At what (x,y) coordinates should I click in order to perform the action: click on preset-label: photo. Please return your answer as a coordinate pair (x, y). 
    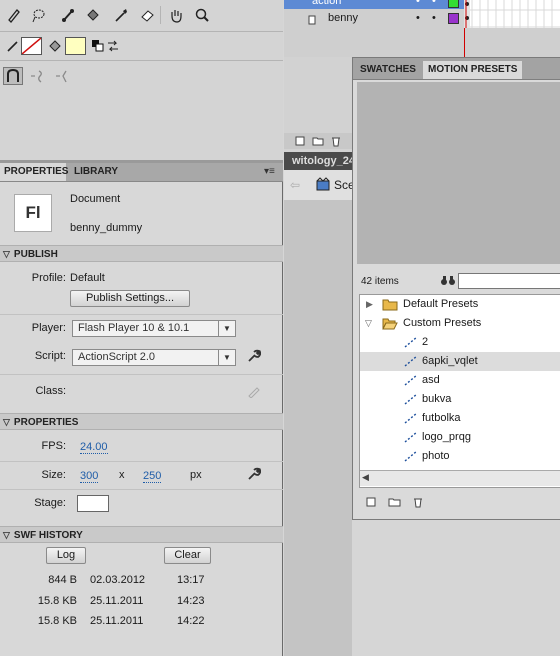
    Looking at the image, I should click on (436, 456).